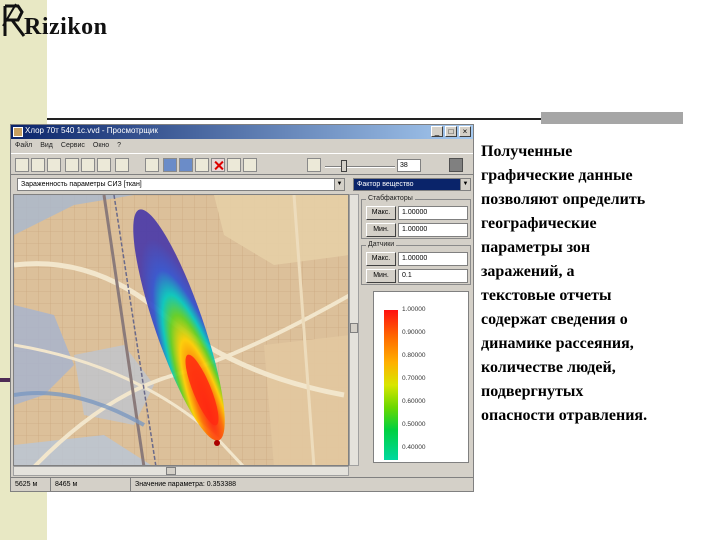  Describe the element at coordinates (242, 146) in the screenshot. I see `menu-bar: Файл Вид Сервис Окно ?` at that location.